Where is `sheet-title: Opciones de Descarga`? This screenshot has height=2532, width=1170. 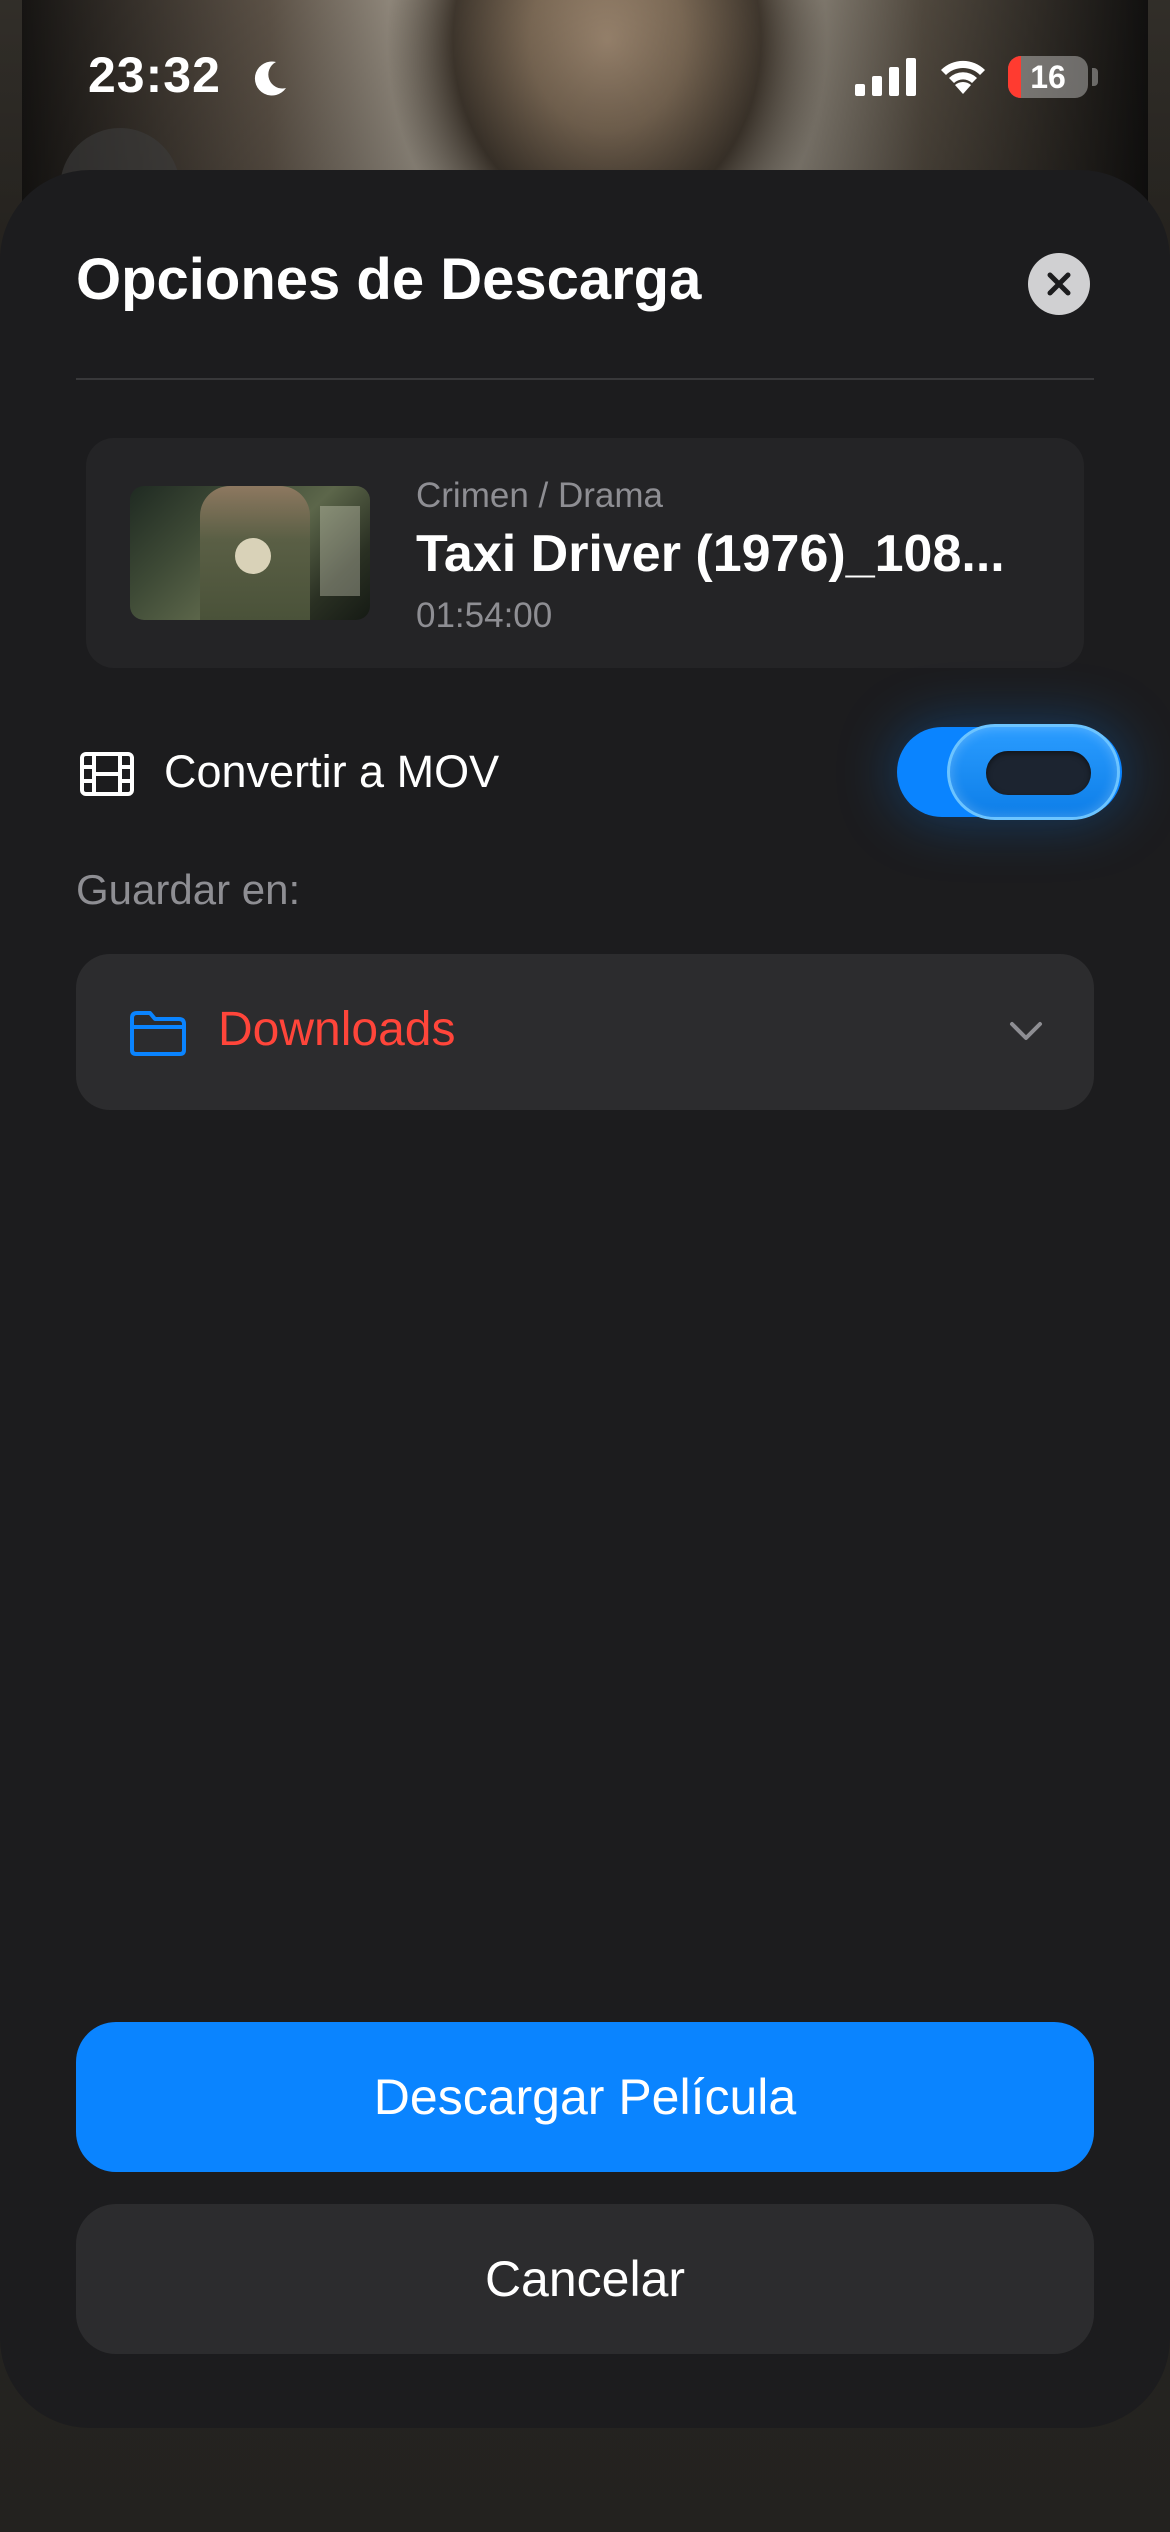 sheet-title: Opciones de Descarga is located at coordinates (389, 279).